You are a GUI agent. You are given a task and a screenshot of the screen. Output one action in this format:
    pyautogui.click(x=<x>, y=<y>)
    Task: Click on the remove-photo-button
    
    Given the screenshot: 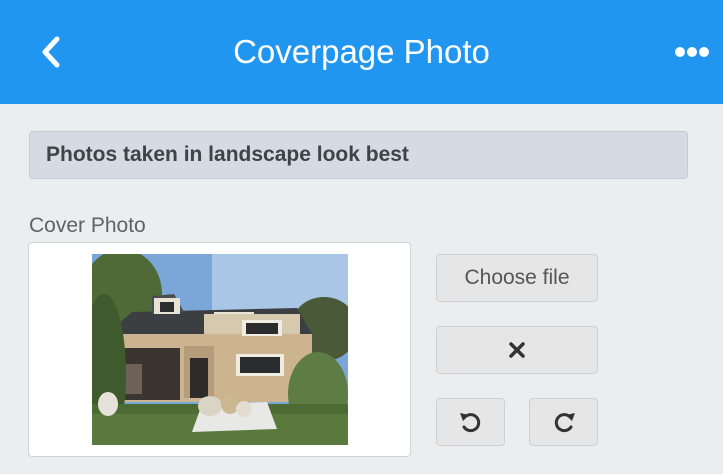 What is the action you would take?
    pyautogui.click(x=517, y=350)
    